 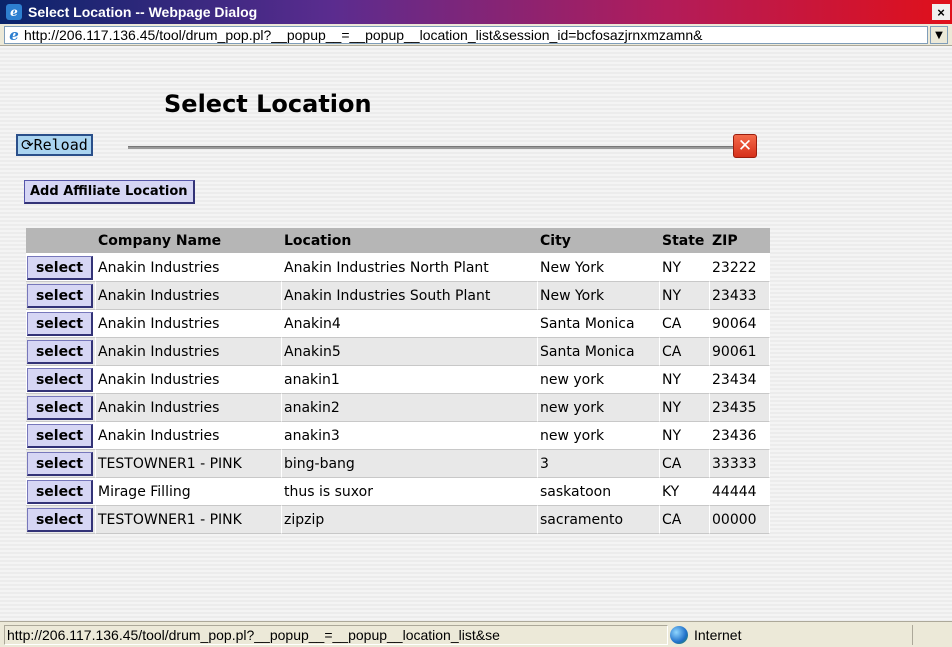 I want to click on header-state: State, so click(x=685, y=241).